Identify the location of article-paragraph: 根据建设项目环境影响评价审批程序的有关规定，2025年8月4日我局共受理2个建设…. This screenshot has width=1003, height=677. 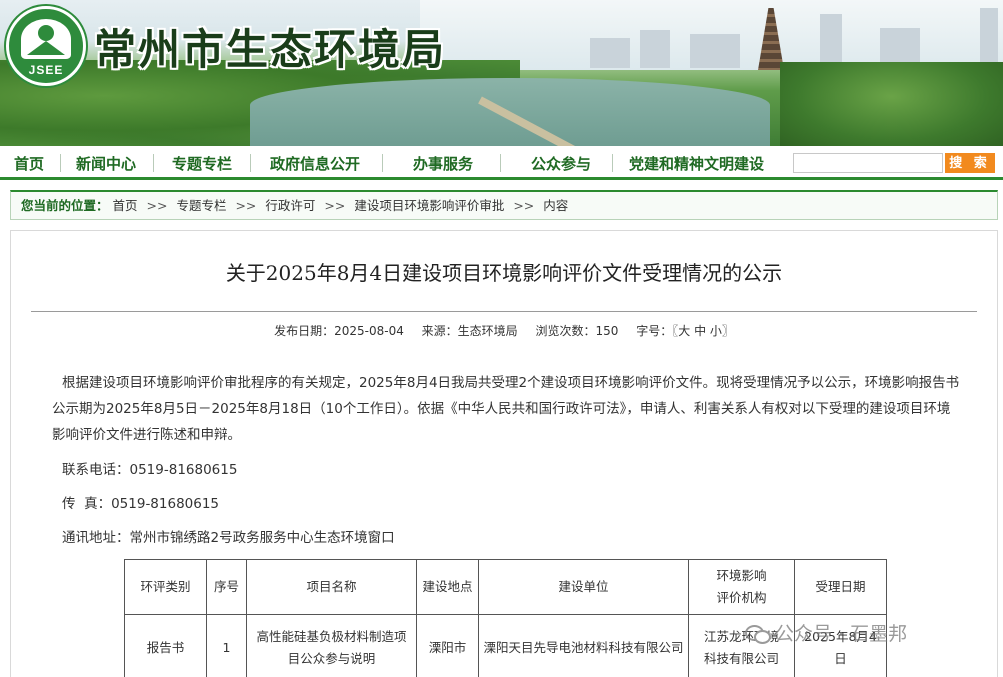
(506, 409).